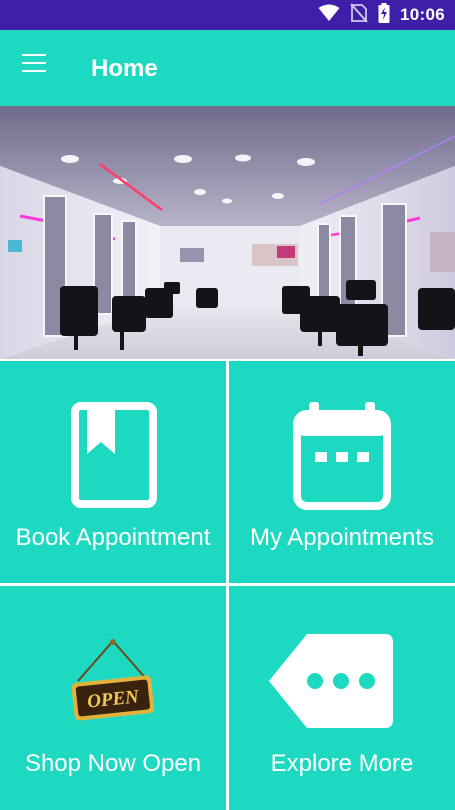  Describe the element at coordinates (342, 763) in the screenshot. I see `explore-more-label: Explore More` at that location.